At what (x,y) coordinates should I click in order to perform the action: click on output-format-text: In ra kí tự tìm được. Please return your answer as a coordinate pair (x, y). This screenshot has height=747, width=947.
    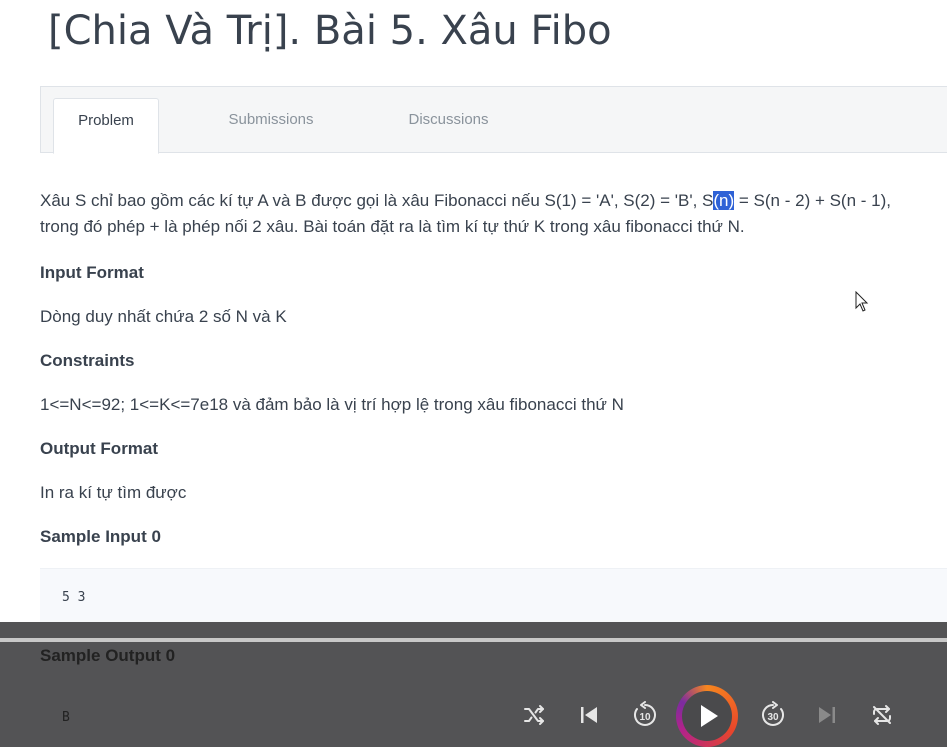
    Looking at the image, I should click on (113, 492).